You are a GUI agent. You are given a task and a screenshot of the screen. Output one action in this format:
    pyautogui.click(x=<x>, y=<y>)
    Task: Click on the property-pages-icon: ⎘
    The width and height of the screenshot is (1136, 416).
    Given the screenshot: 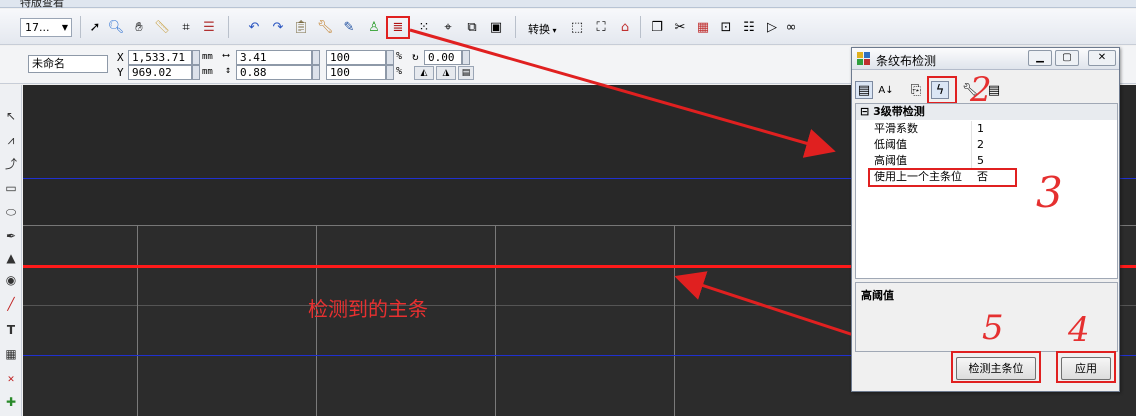 What is the action you would take?
    pyautogui.click(x=916, y=90)
    